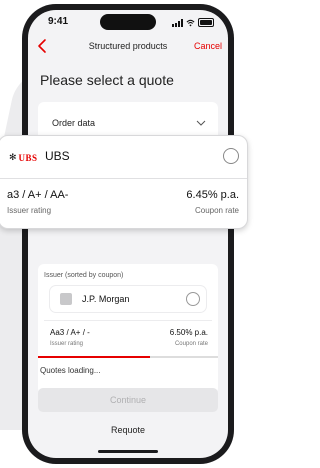 The image size is (320, 468). Describe the element at coordinates (188, 332) in the screenshot. I see `coupon-rate-value: 6.50% p.a.` at that location.